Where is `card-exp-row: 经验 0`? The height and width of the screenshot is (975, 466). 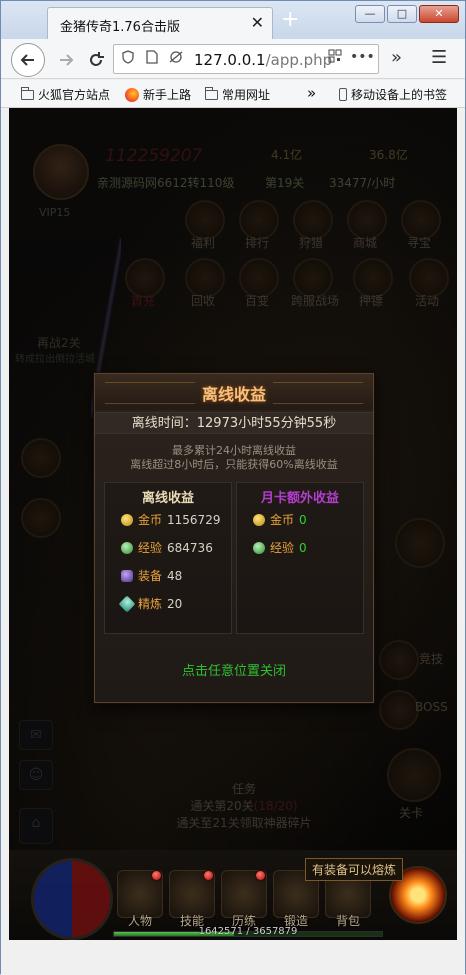 card-exp-row: 经验 0 is located at coordinates (280, 547).